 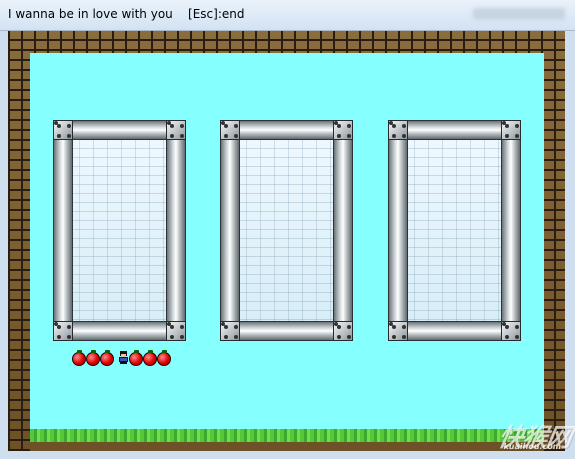 I want to click on watermark: 快猴网 kuaihou.com, so click(x=535, y=436).